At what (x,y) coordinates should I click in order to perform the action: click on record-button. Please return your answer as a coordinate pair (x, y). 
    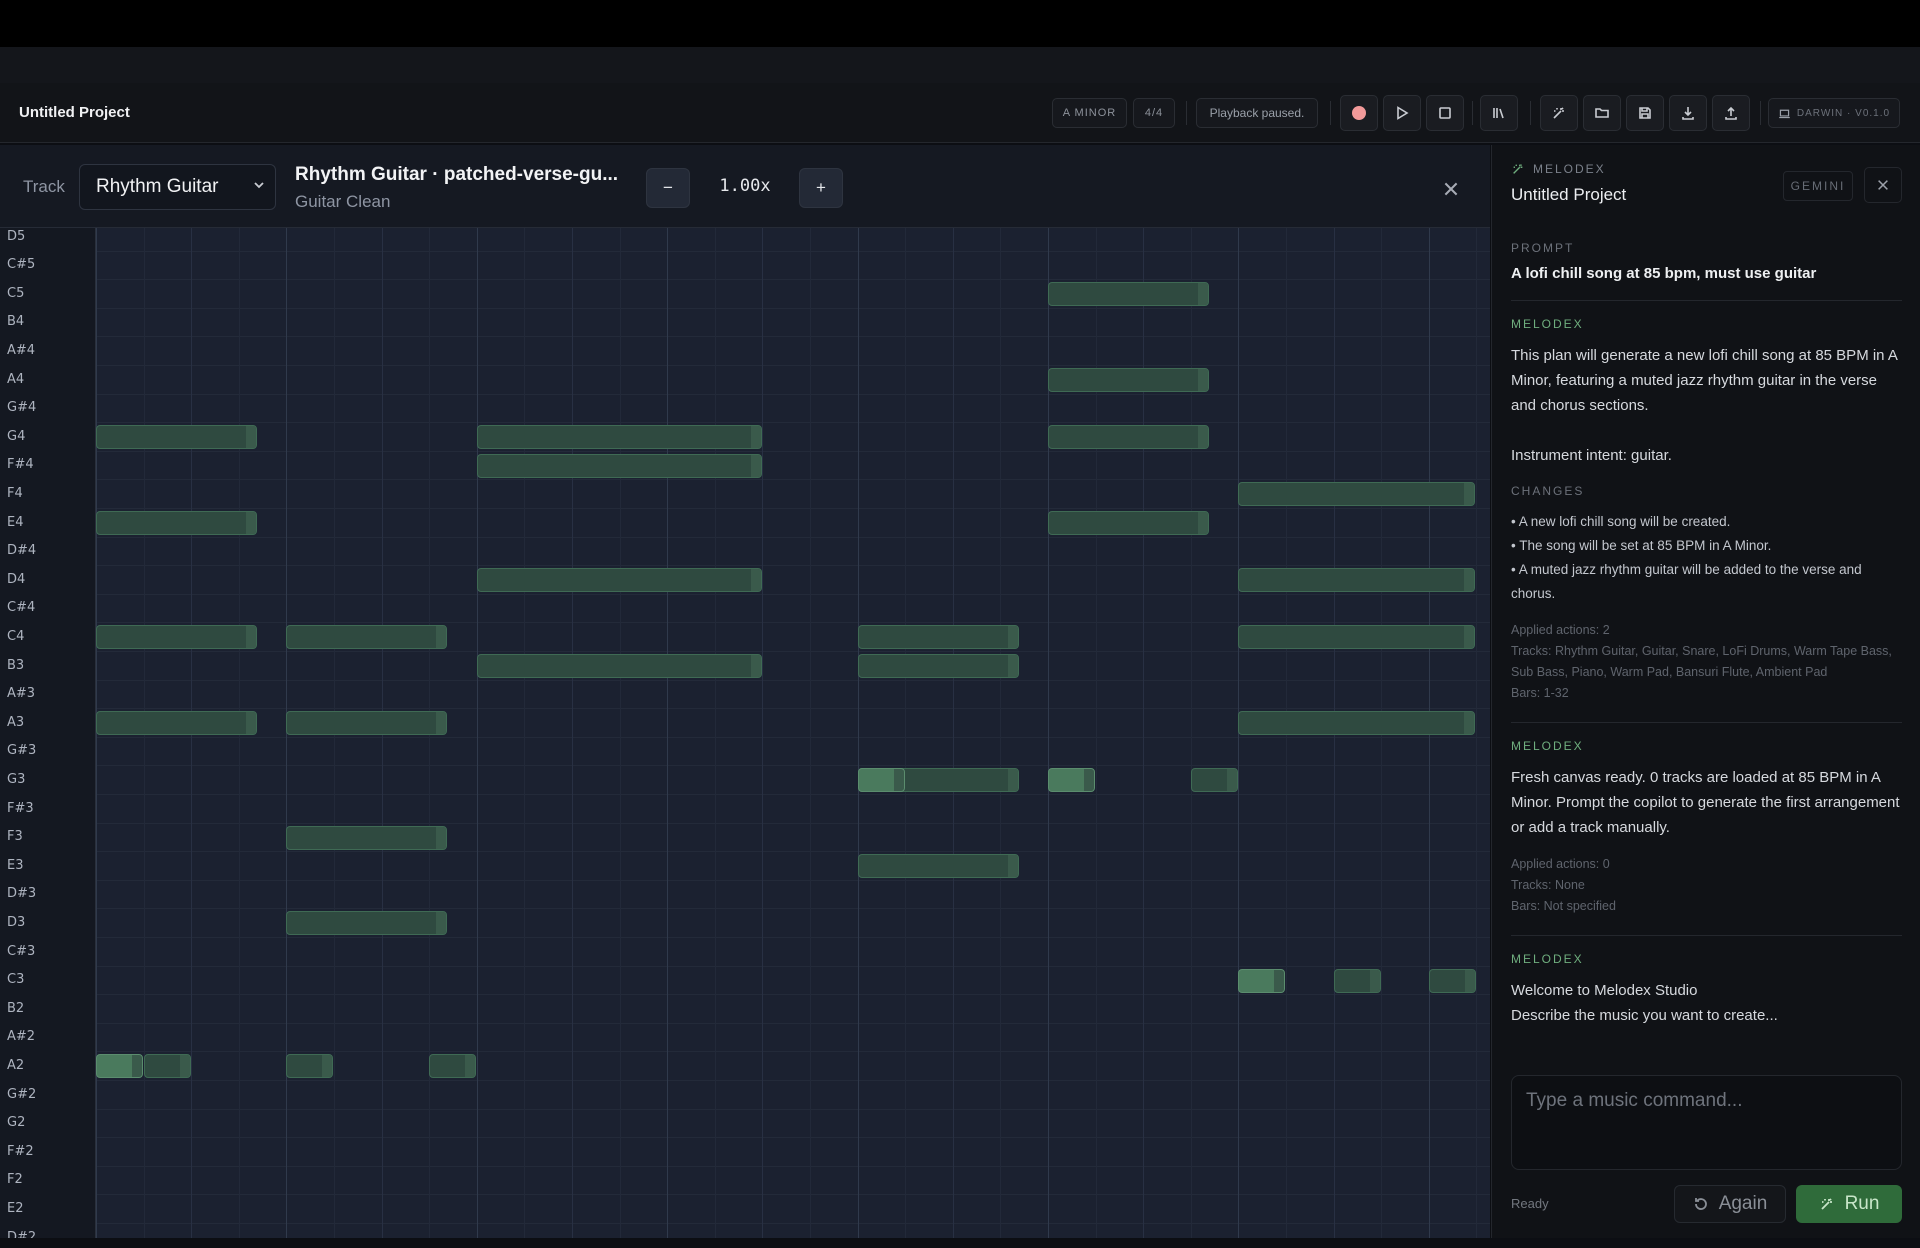
    Looking at the image, I should click on (1359, 113).